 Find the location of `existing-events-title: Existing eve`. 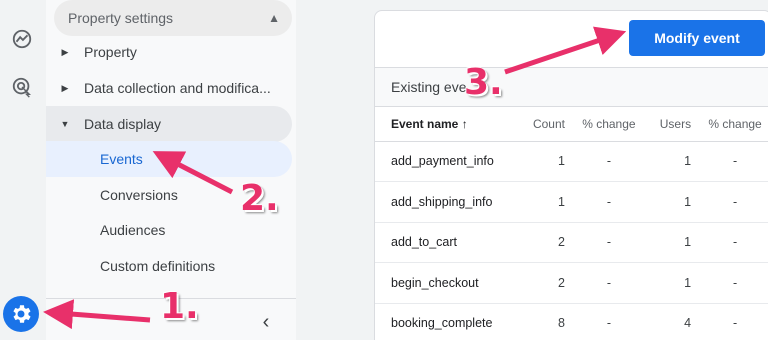

existing-events-title: Existing eve is located at coordinates (571, 87).